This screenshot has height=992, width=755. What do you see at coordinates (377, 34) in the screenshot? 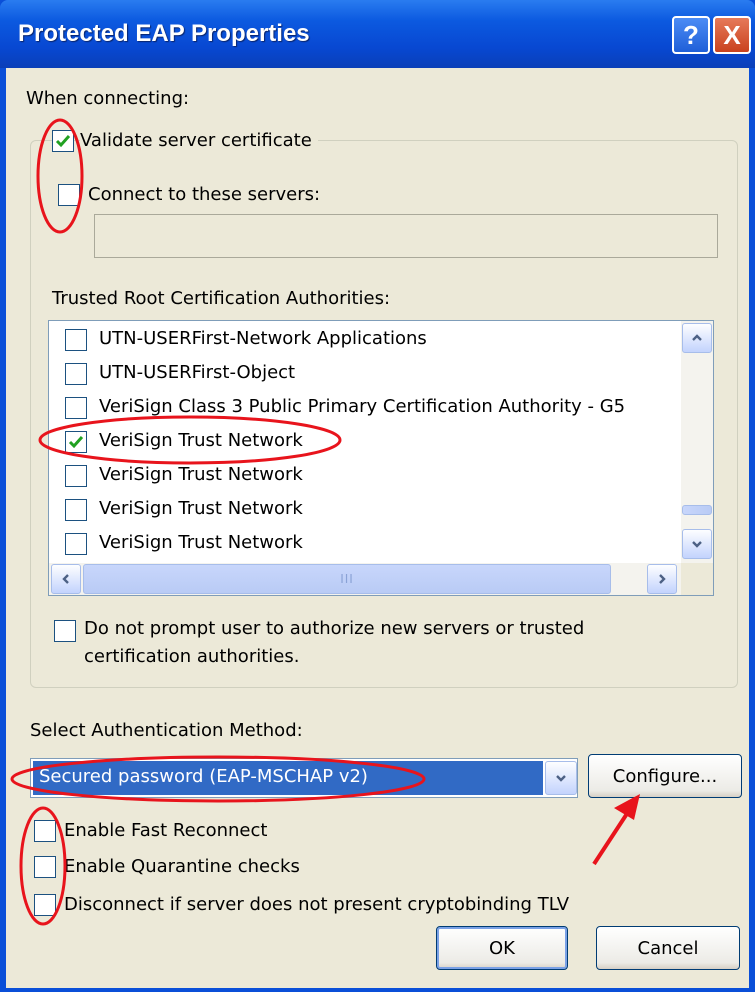
I see `title-bar: Protected EAP Properties ? X` at bounding box center [377, 34].